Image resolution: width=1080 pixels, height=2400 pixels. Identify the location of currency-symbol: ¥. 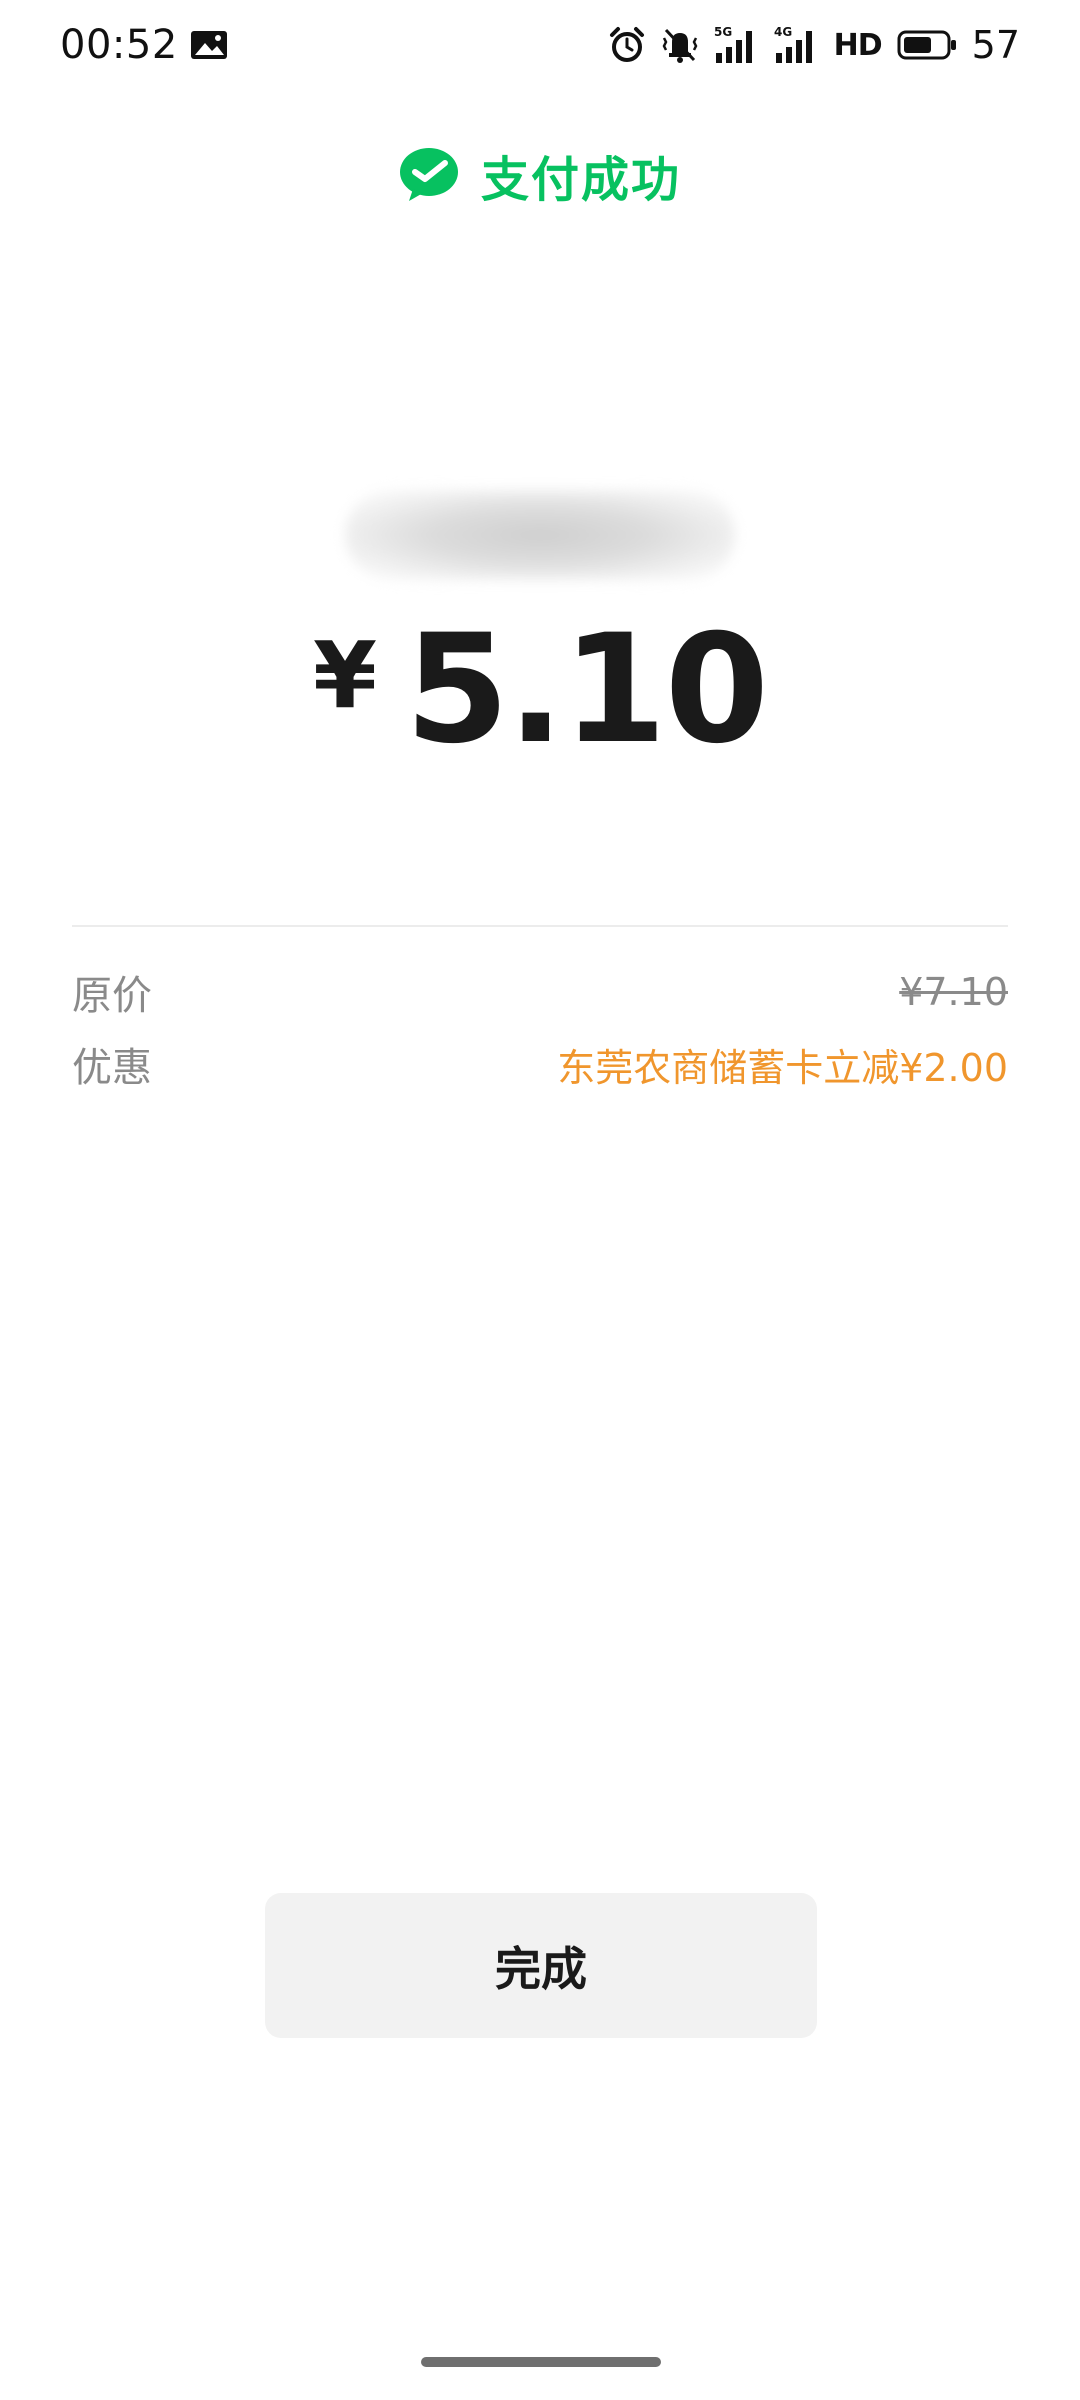
(344, 675).